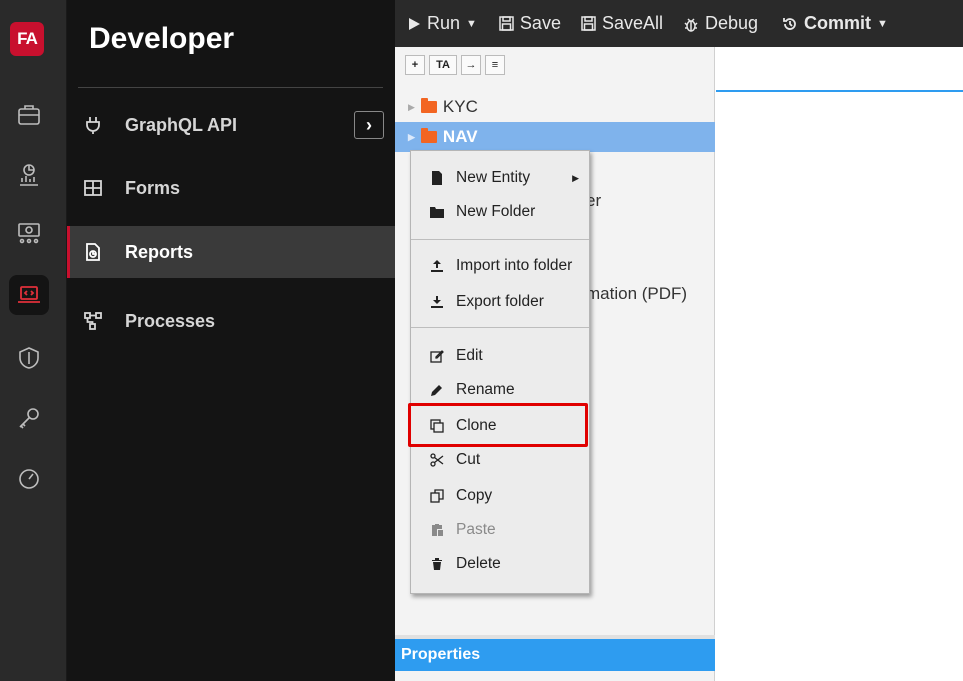  What do you see at coordinates (637, 293) in the screenshot?
I see `tree-row-partial-label: mation (PDF)` at bounding box center [637, 293].